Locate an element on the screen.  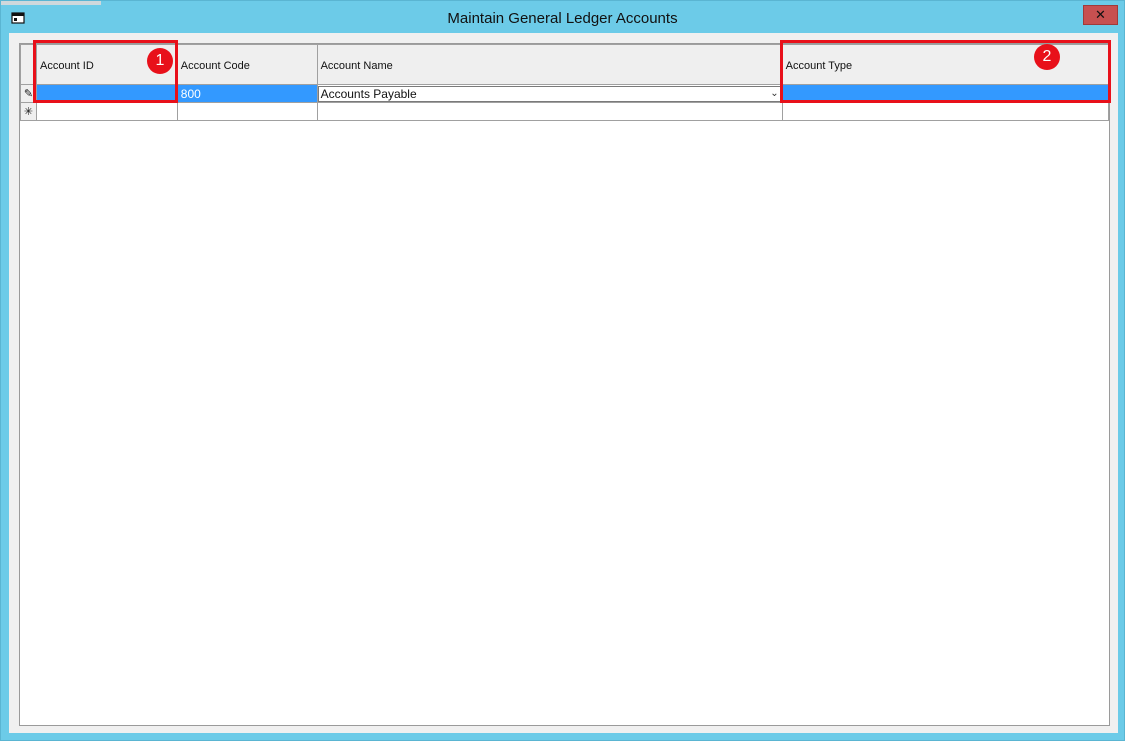
account-name-cell: Accounts Payable ⌄ is located at coordinates (549, 93).